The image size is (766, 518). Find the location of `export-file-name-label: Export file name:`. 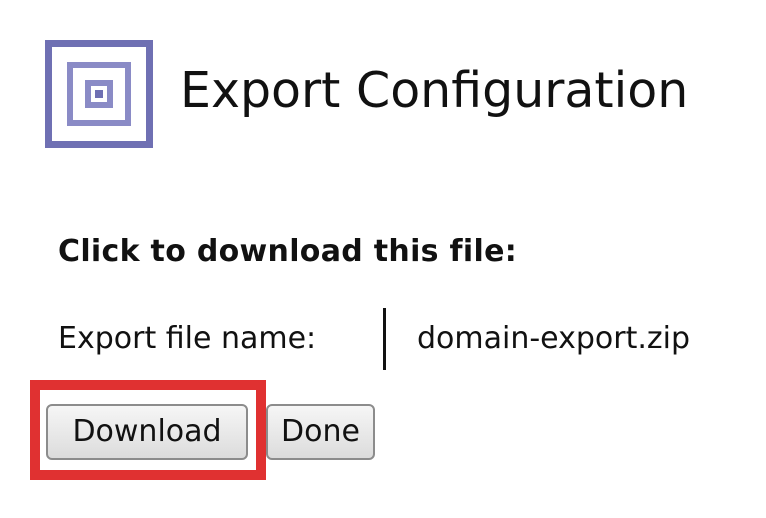

export-file-name-label: Export file name: is located at coordinates (187, 338).